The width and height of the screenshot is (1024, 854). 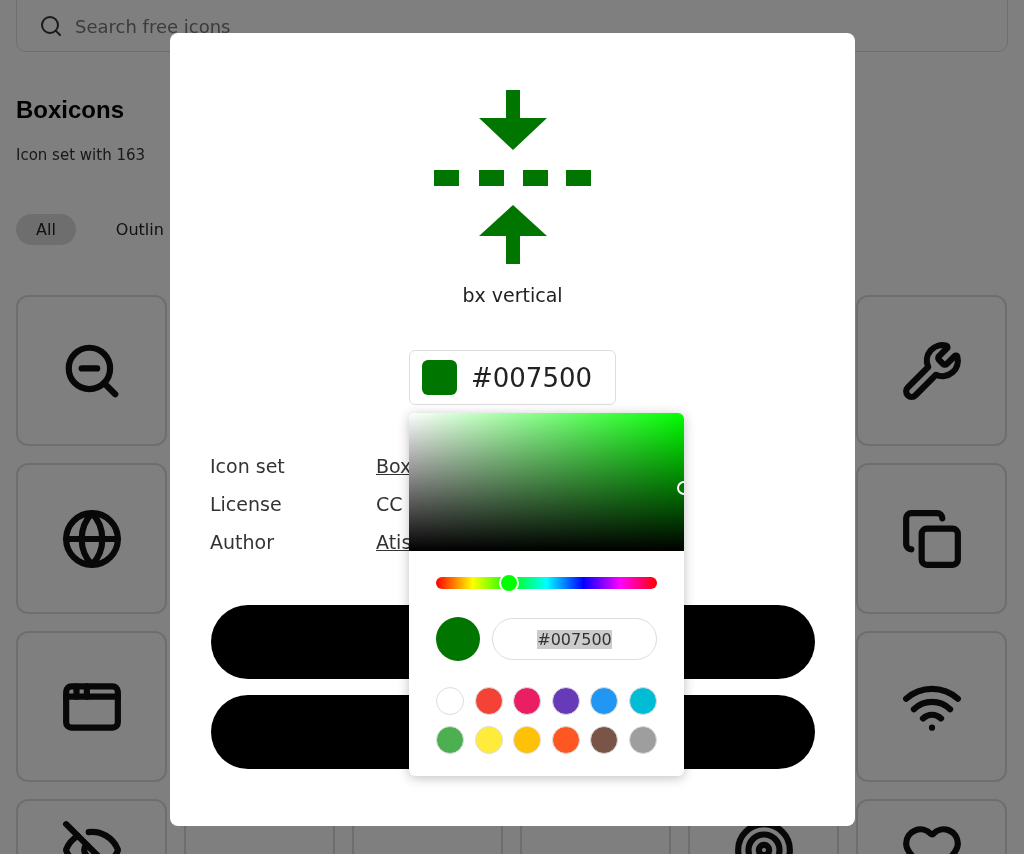 What do you see at coordinates (394, 542) in the screenshot?
I see `info-link: Atis` at bounding box center [394, 542].